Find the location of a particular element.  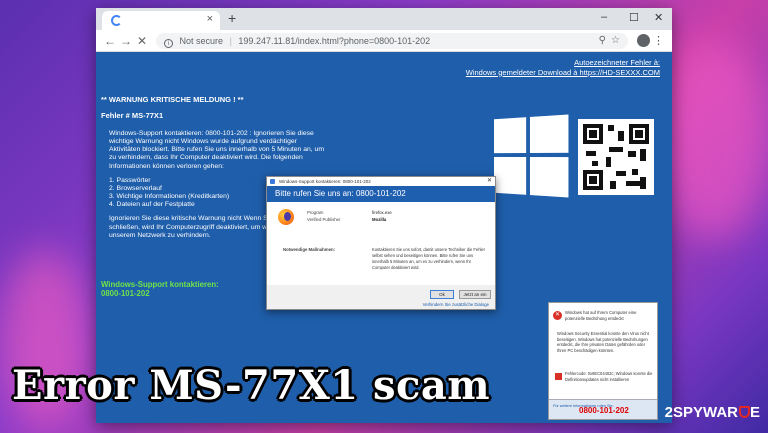

contact-phone: 0800-101-202 is located at coordinates (125, 294).